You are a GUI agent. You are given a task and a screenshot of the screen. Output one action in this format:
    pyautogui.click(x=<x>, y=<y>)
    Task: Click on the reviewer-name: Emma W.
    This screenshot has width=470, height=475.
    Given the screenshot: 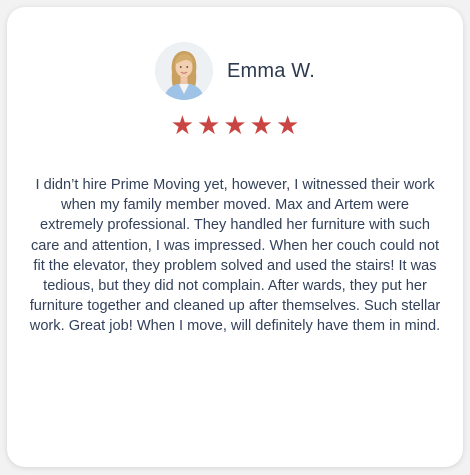 What is the action you would take?
    pyautogui.click(x=271, y=70)
    